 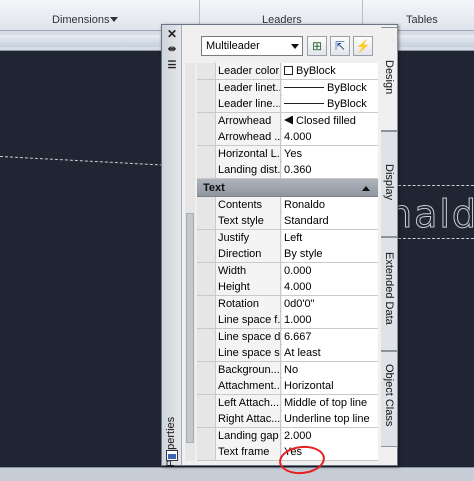 I want to click on property-row: Line space f... 1.000, so click(x=287, y=320).